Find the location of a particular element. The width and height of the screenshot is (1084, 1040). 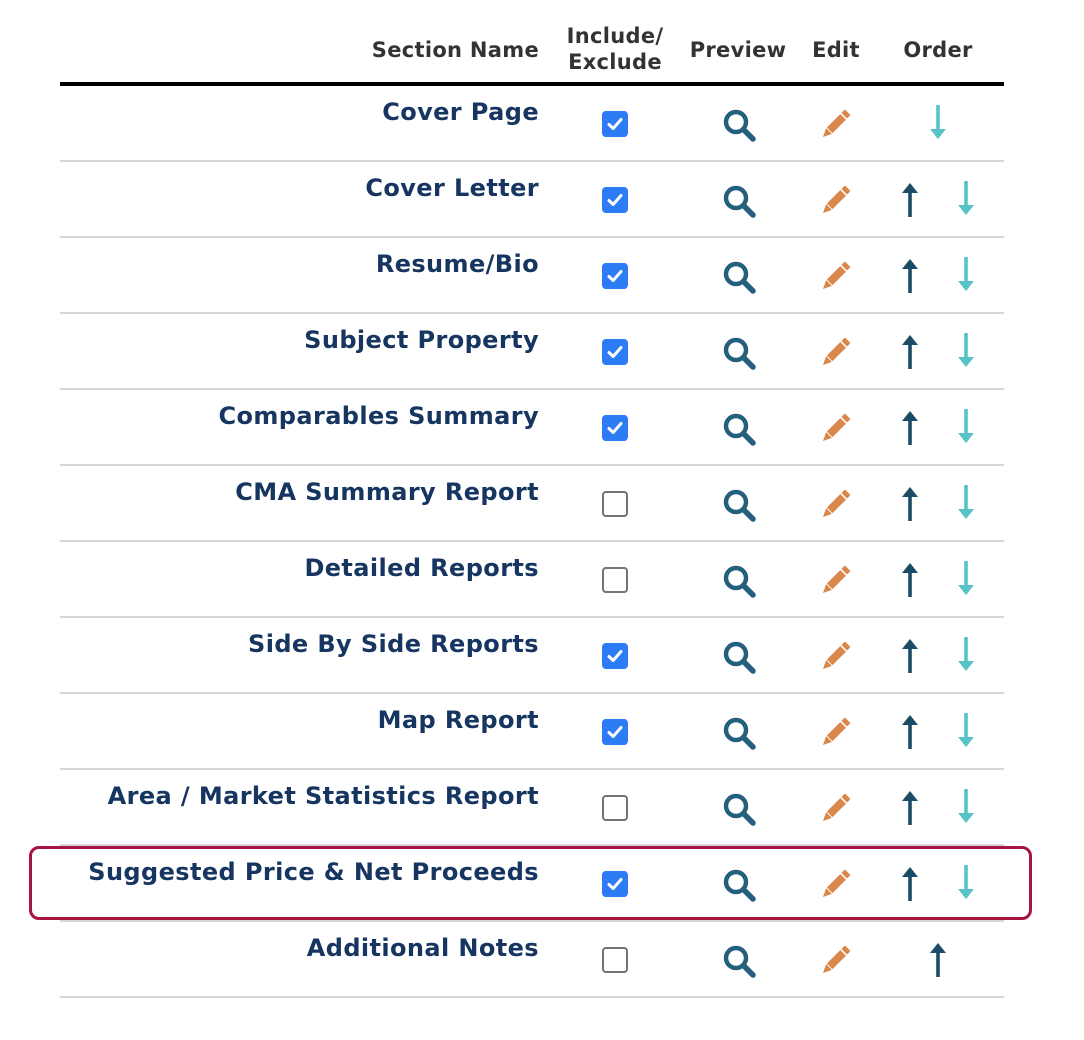

section-name: Suggested Price & Net Proceeds is located at coordinates (313, 872).